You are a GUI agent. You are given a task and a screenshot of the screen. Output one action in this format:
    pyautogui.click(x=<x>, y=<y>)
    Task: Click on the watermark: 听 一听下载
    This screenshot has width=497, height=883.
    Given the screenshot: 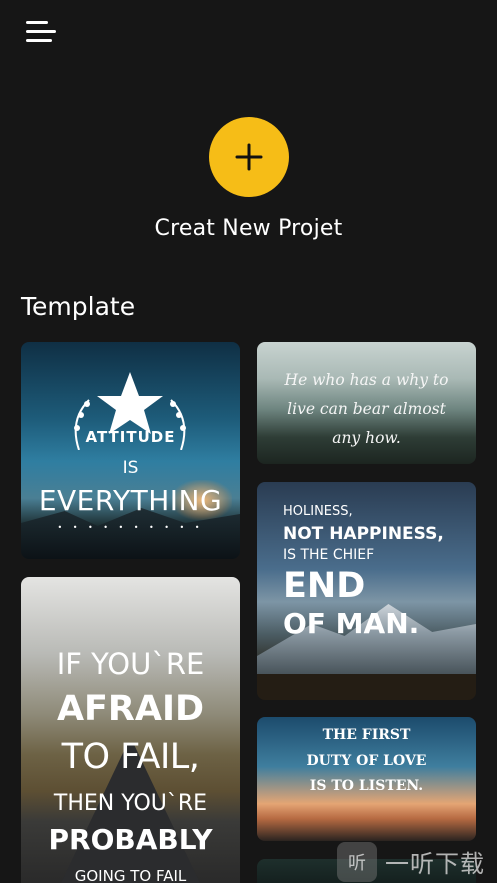 What is the action you would take?
    pyautogui.click(x=417, y=861)
    